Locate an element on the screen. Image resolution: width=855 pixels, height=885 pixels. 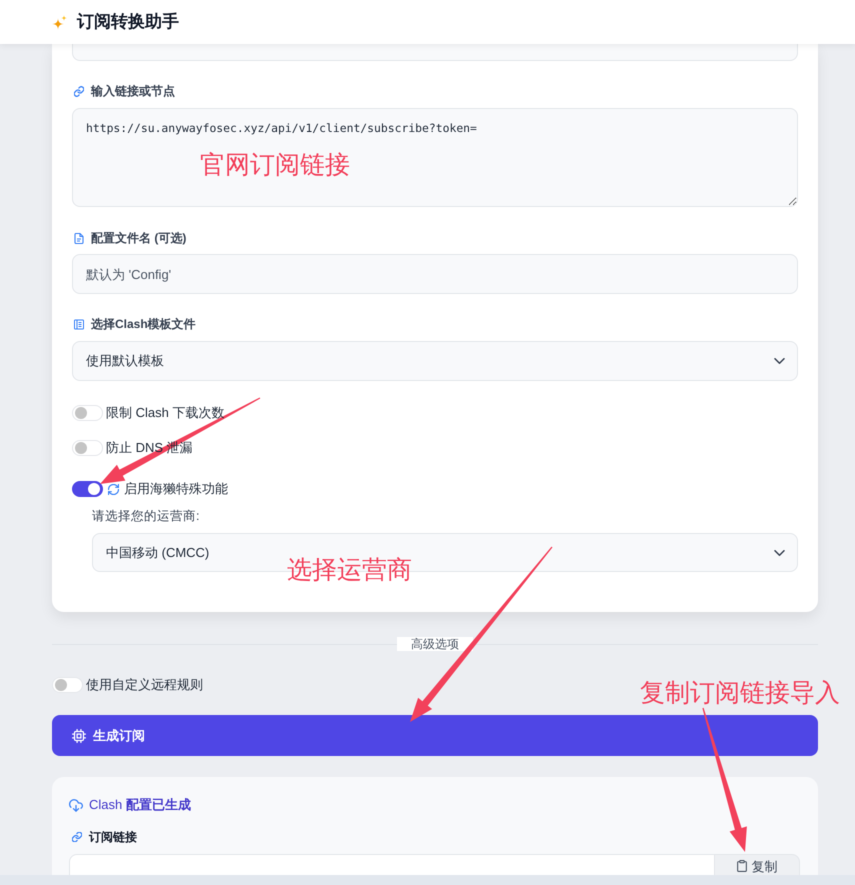
toggle-label: 使用自定义远程规则 is located at coordinates (144, 685).